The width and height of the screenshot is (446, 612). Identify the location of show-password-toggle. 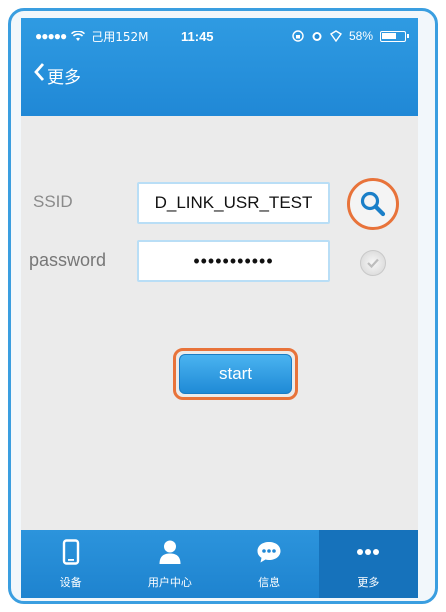
(373, 263).